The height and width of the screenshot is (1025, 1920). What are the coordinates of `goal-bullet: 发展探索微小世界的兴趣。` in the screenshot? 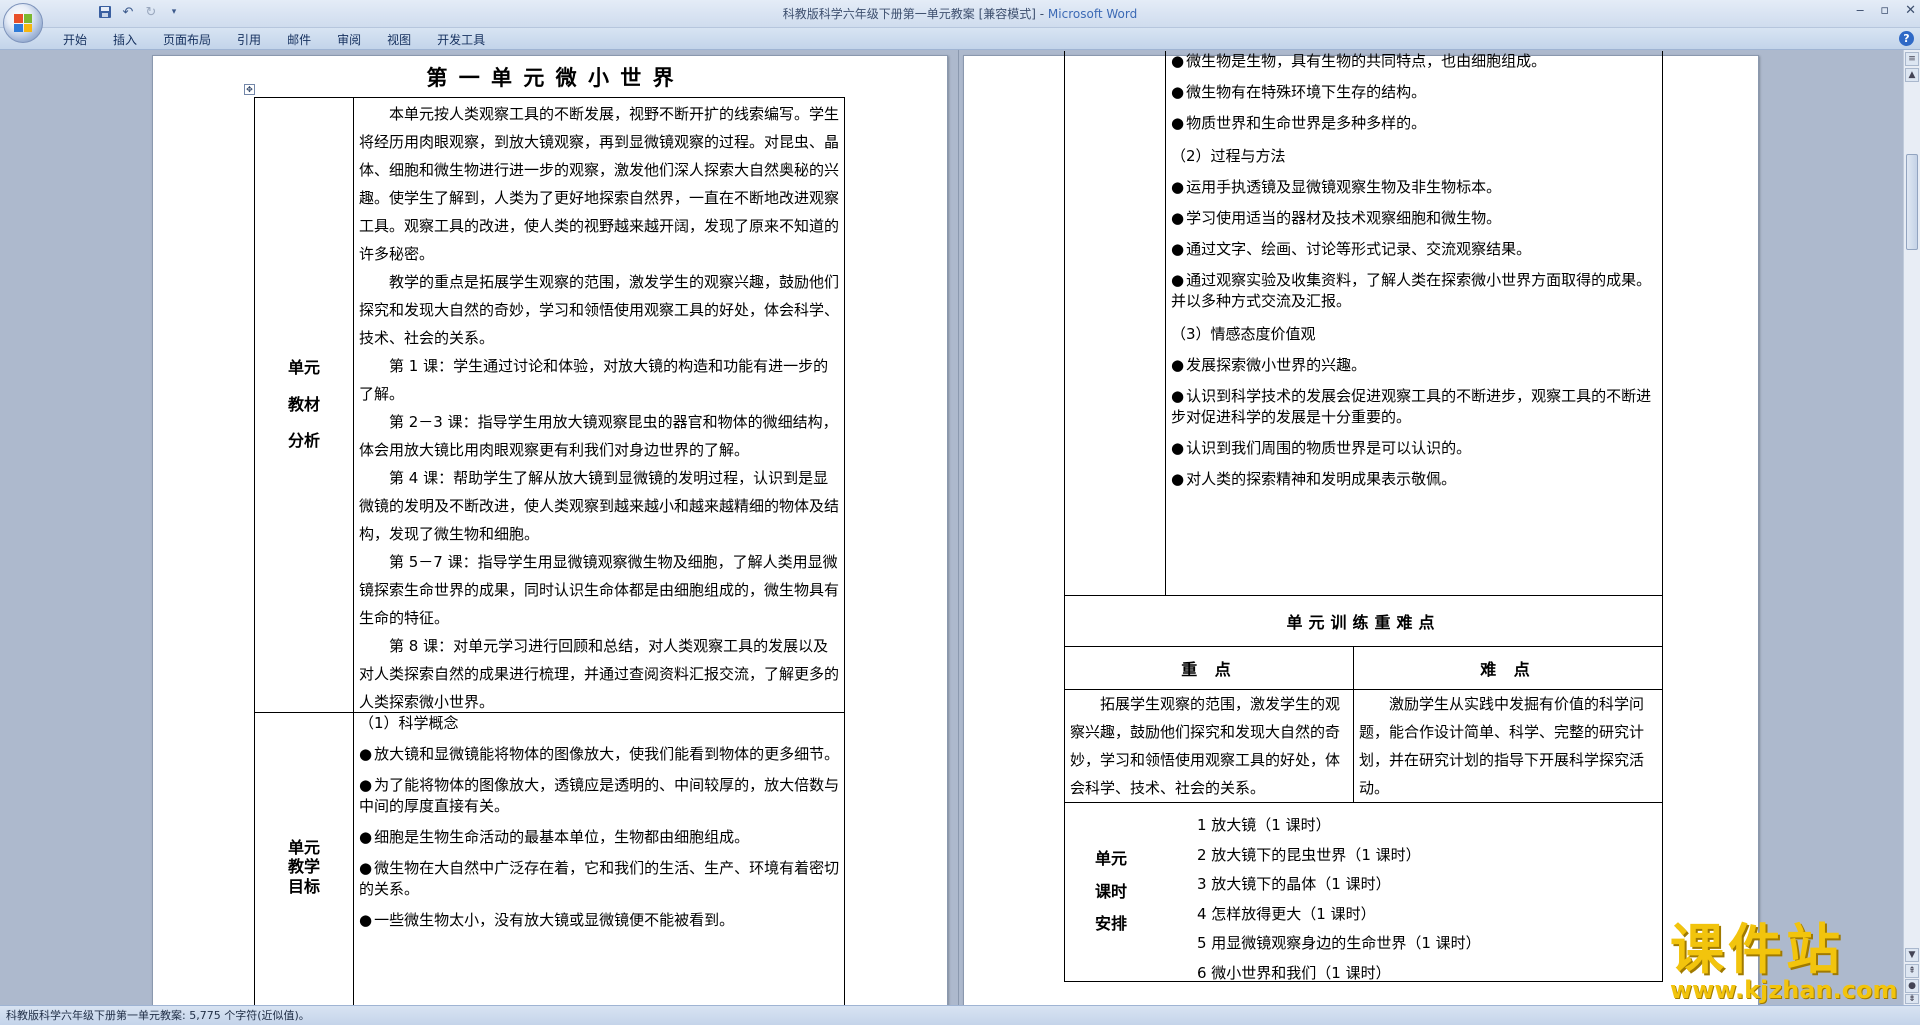 It's located at (1415, 365).